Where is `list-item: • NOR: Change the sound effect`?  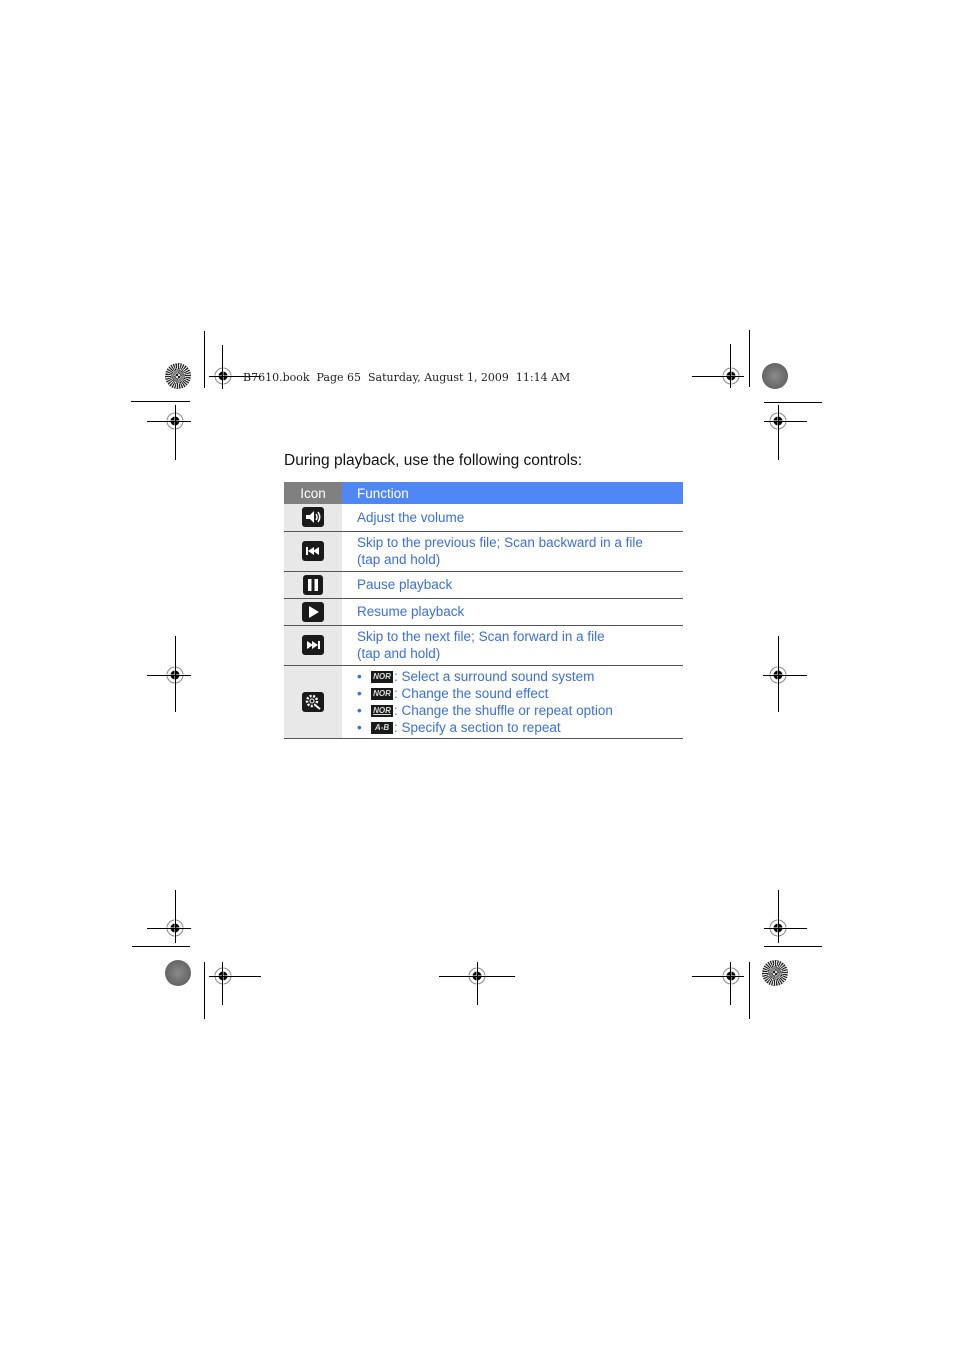
list-item: • NOR: Change the sound effect is located at coordinates (453, 693).